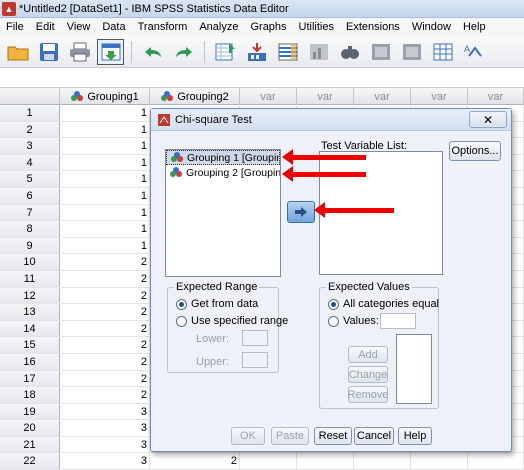 This screenshot has height=470, width=524. I want to click on menu-transform: Transform, so click(163, 27).